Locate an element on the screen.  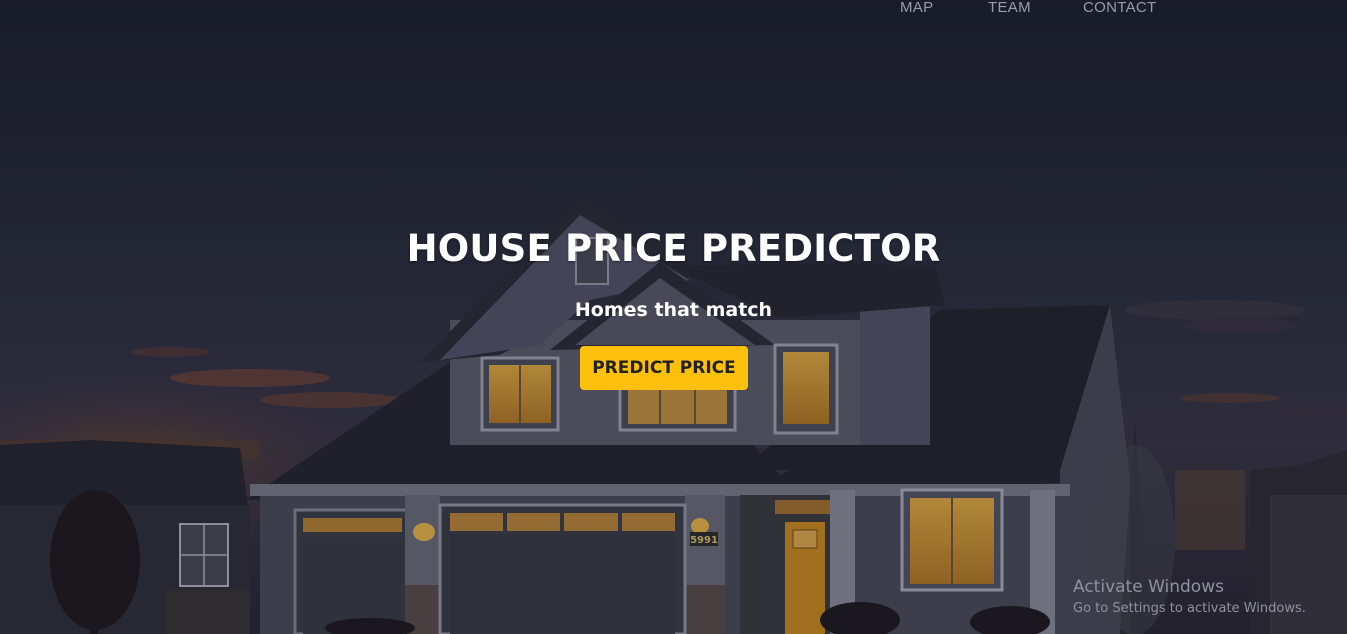
nav-link-team: TEAM is located at coordinates (1009, 8).